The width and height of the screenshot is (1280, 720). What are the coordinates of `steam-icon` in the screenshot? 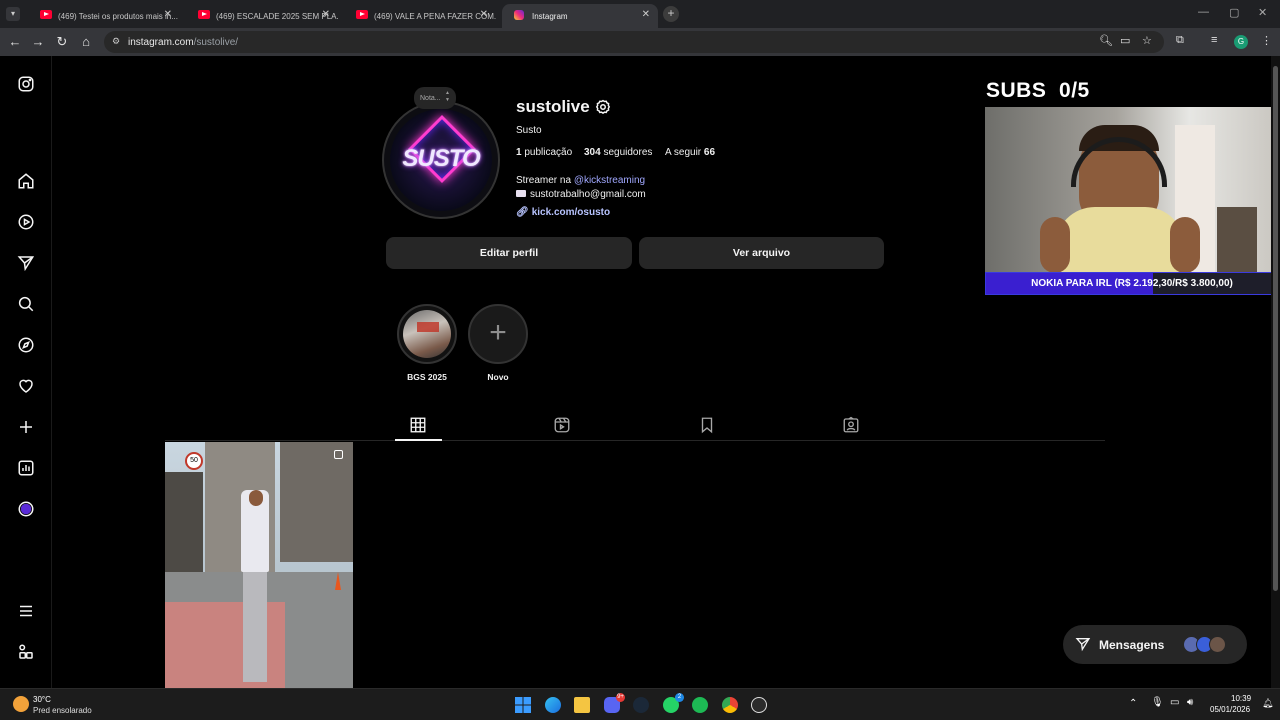 It's located at (641, 705).